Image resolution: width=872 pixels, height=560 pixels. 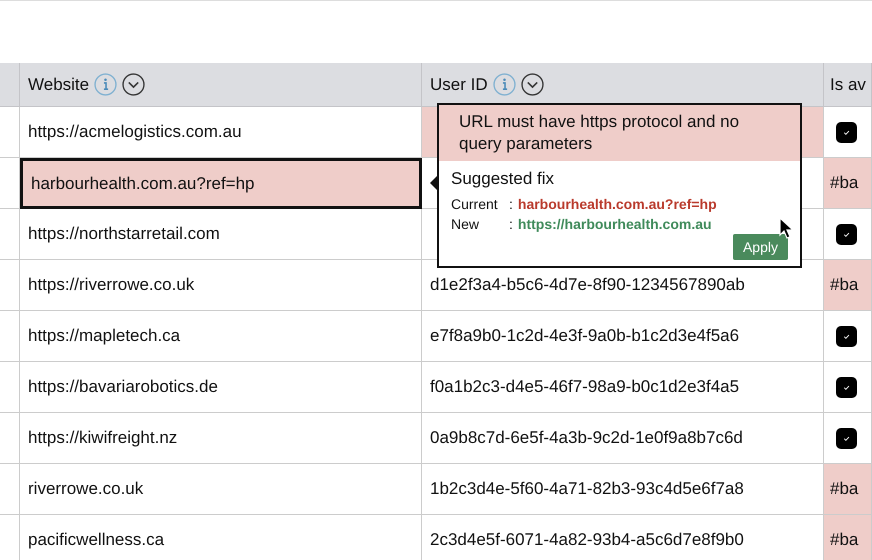 What do you see at coordinates (623, 489) in the screenshot?
I see `table-cell: 1b2c3d4e-5f60-4a71-82b3-93c4d5e6f7a8` at bounding box center [623, 489].